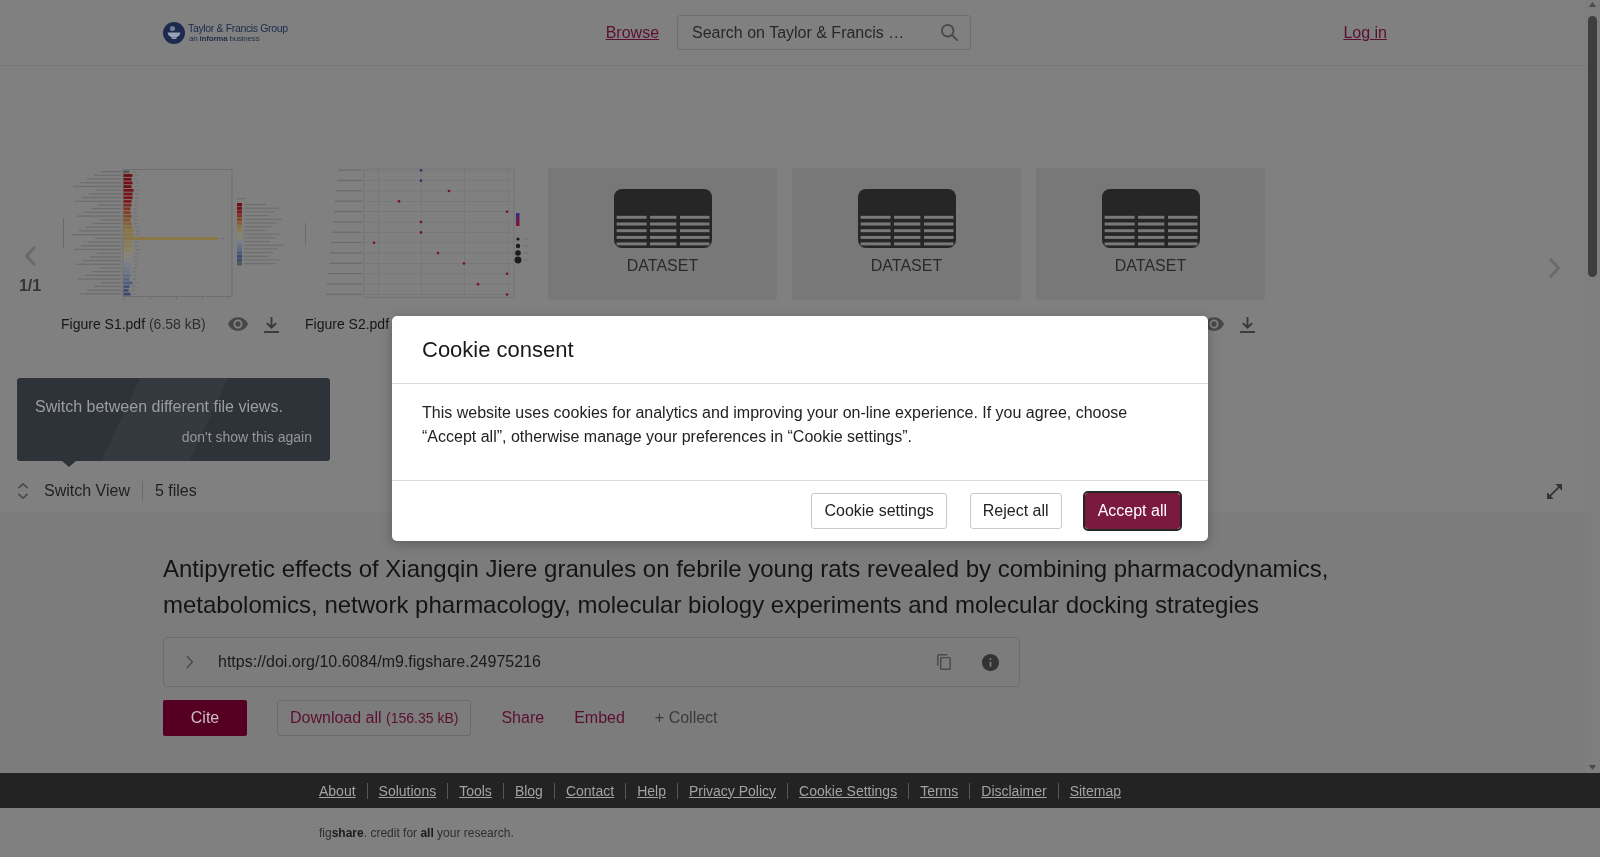  What do you see at coordinates (73, 491) in the screenshot?
I see `switch-view-button: Switch View` at bounding box center [73, 491].